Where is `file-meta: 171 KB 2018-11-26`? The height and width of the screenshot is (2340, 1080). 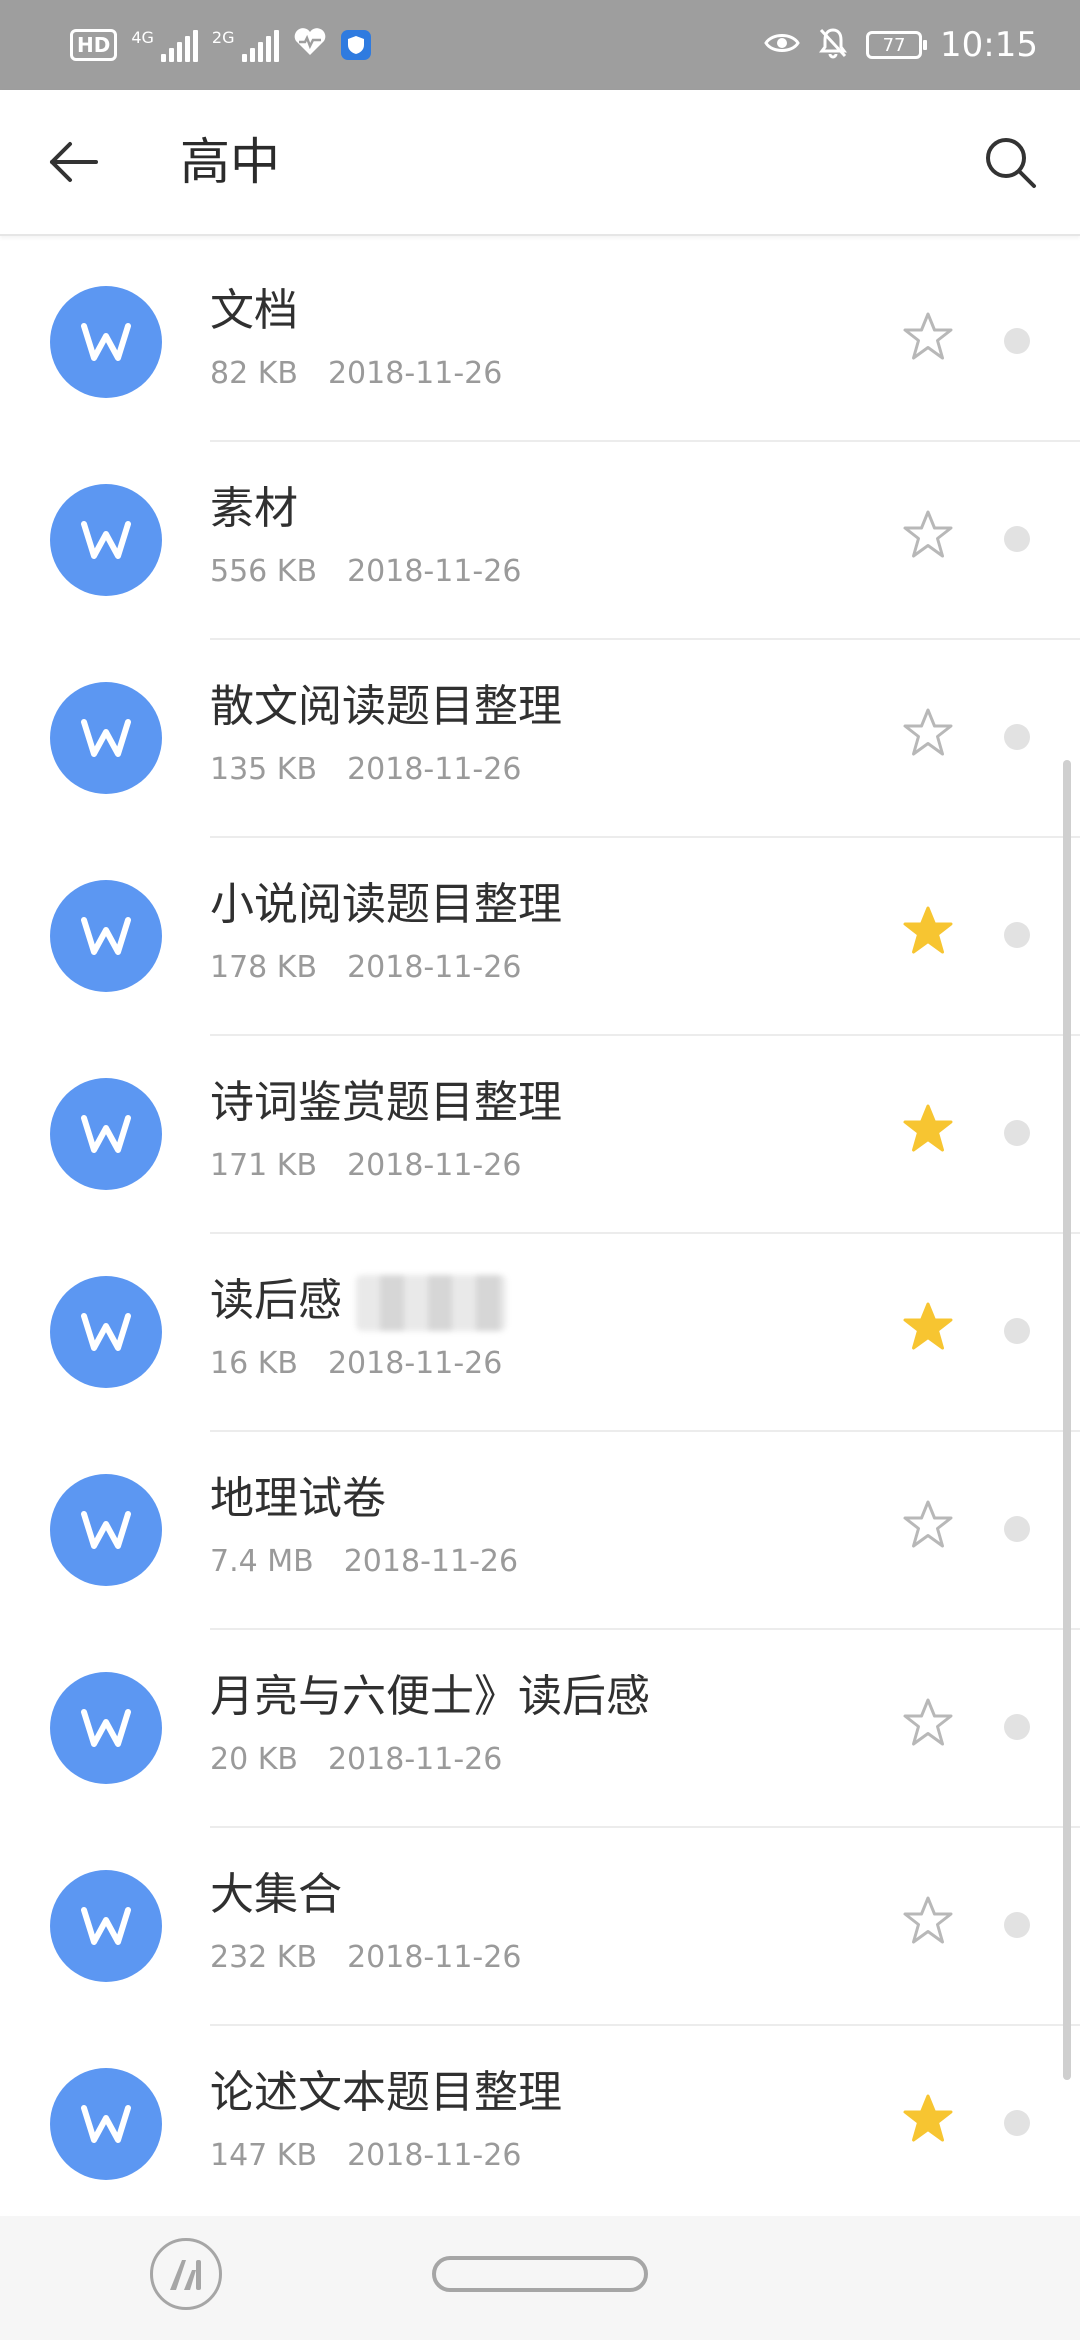
file-meta: 171 KB 2018-11-26 is located at coordinates (365, 1166).